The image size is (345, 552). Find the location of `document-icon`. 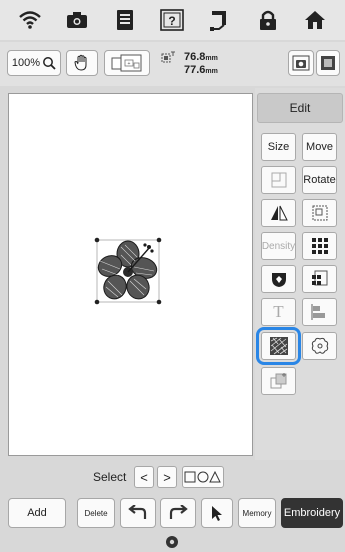

document-icon is located at coordinates (125, 20).